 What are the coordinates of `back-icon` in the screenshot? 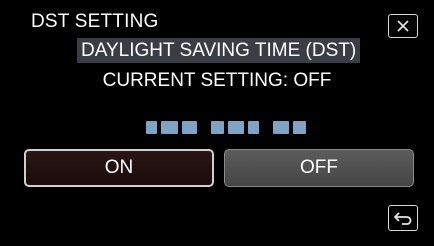 It's located at (403, 218).